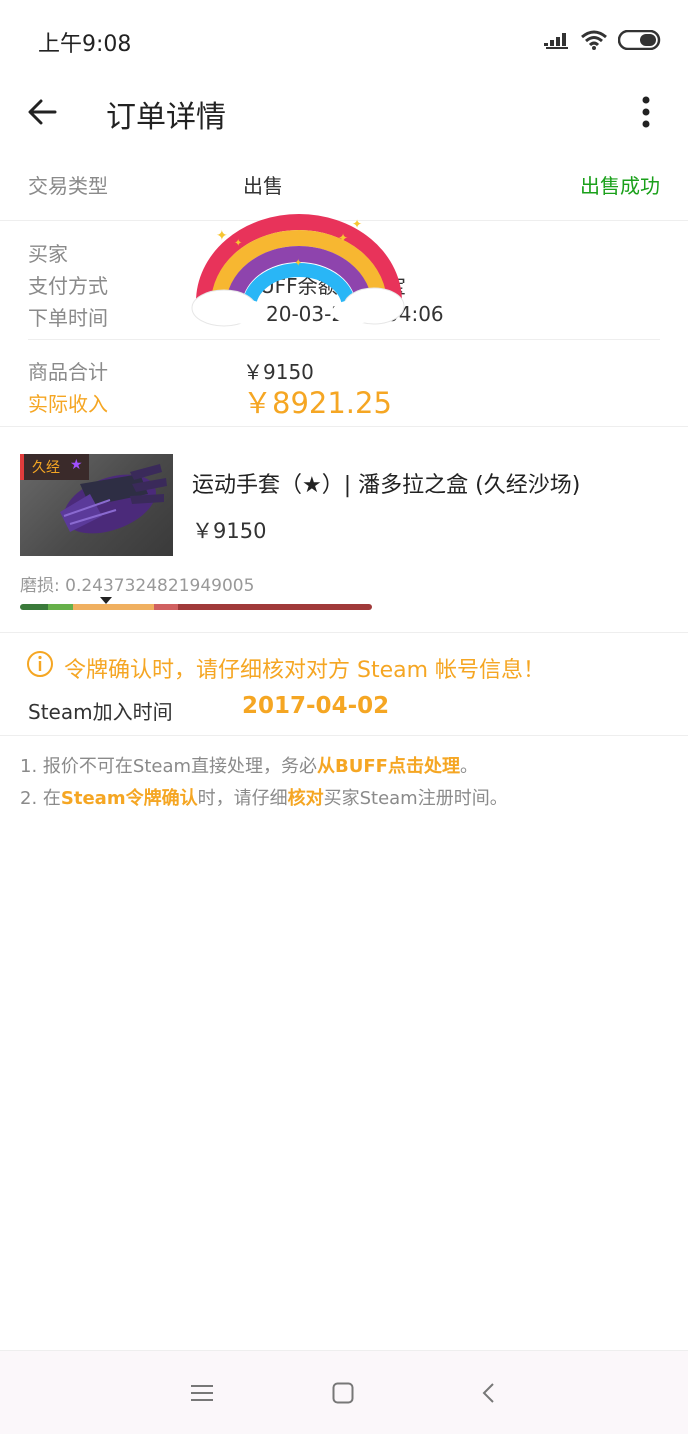 The width and height of the screenshot is (688, 1434). Describe the element at coordinates (263, 186) in the screenshot. I see `trade-type-value: 出售` at that location.